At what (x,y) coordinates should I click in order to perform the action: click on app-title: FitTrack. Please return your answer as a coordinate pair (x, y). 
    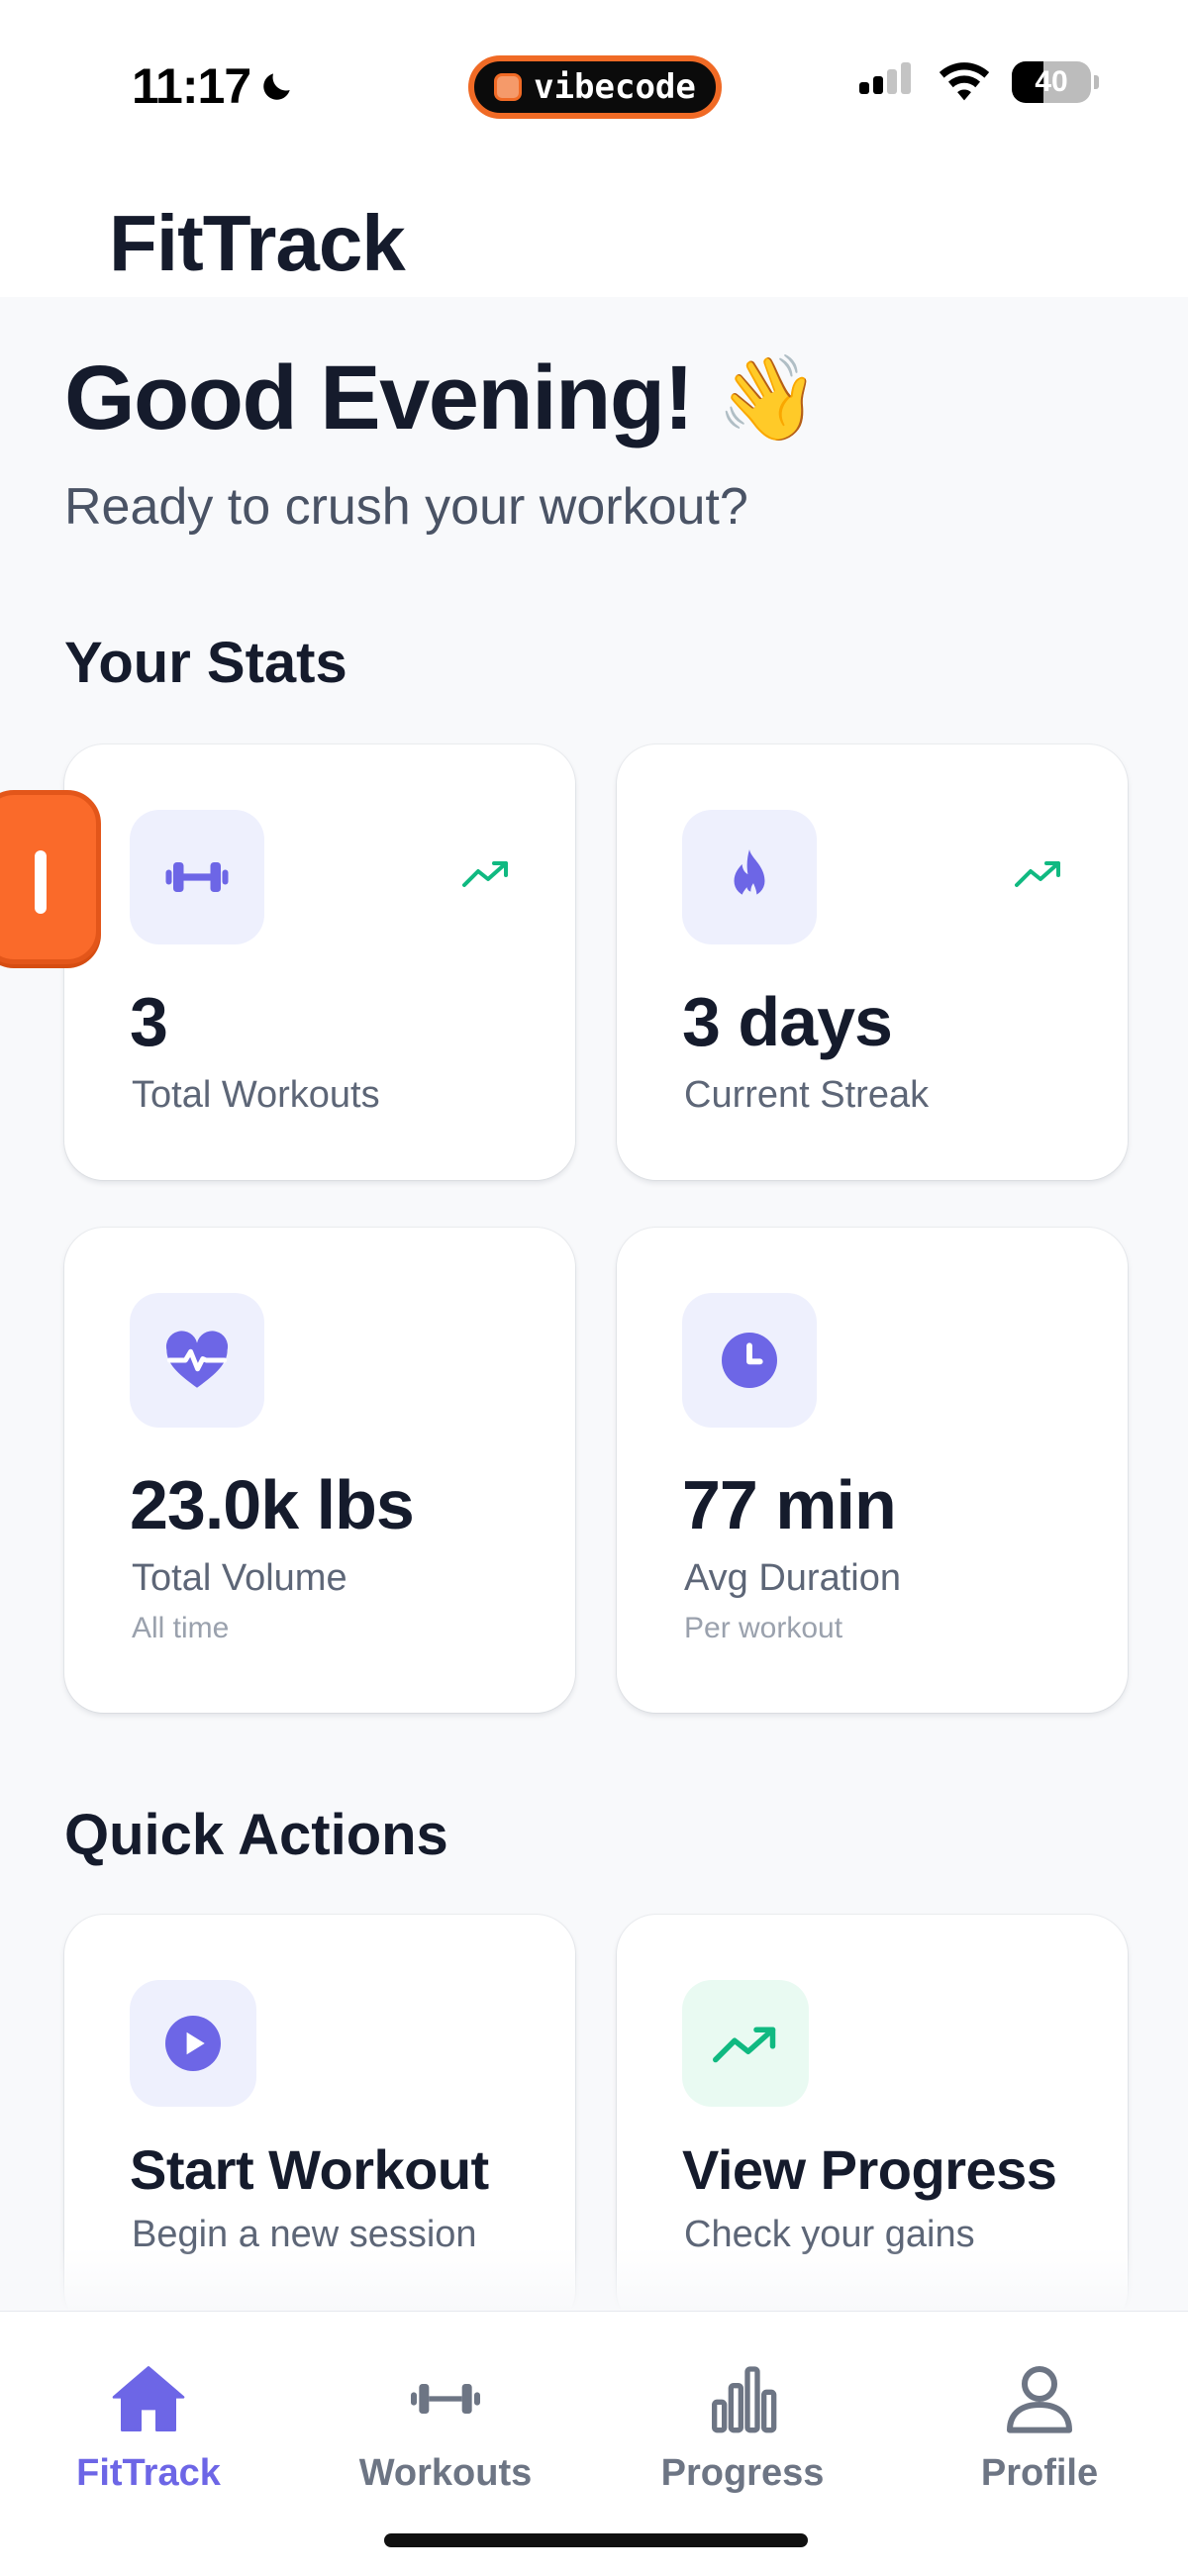
    Looking at the image, I should click on (257, 243).